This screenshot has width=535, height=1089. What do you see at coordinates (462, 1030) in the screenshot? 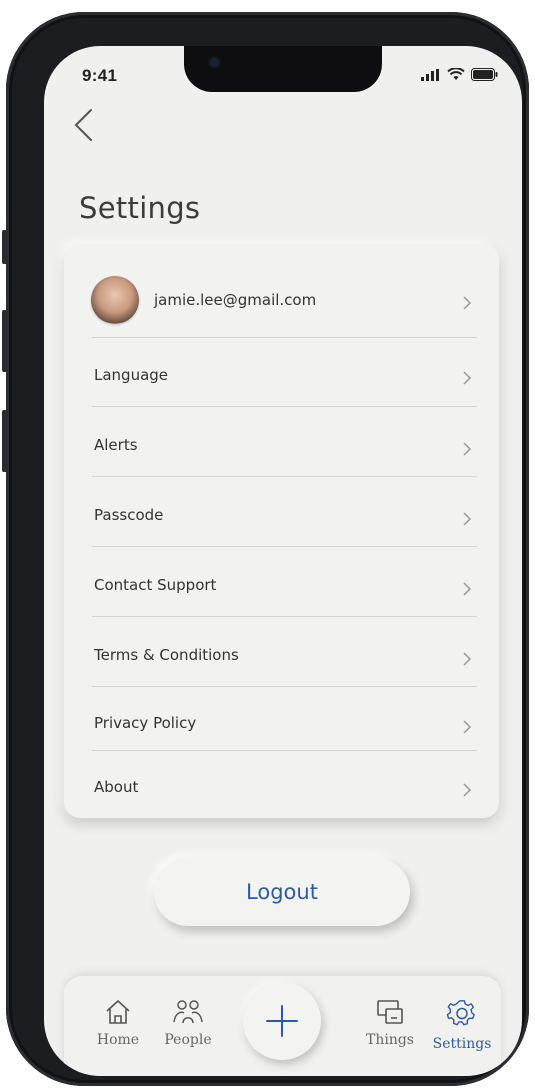
I see `tab-settings: Settings` at bounding box center [462, 1030].